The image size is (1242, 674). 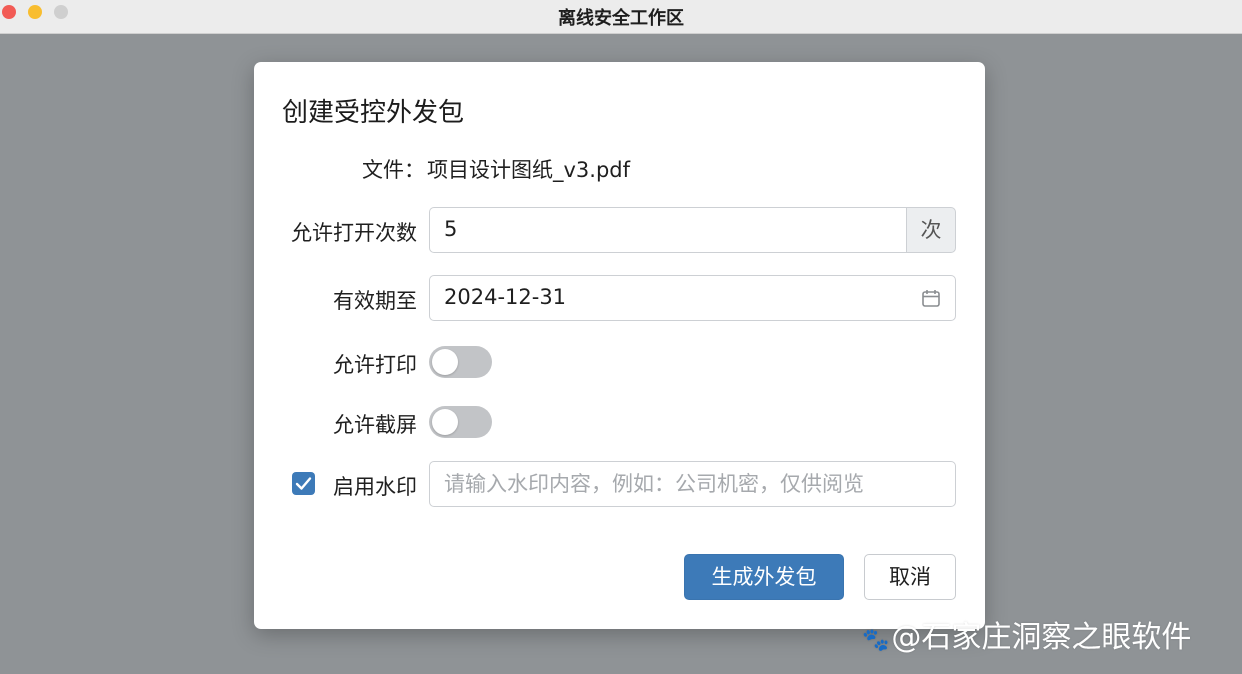 What do you see at coordinates (1041, 637) in the screenshot?
I see `brand-text: @石家庄洞察之眼软件` at bounding box center [1041, 637].